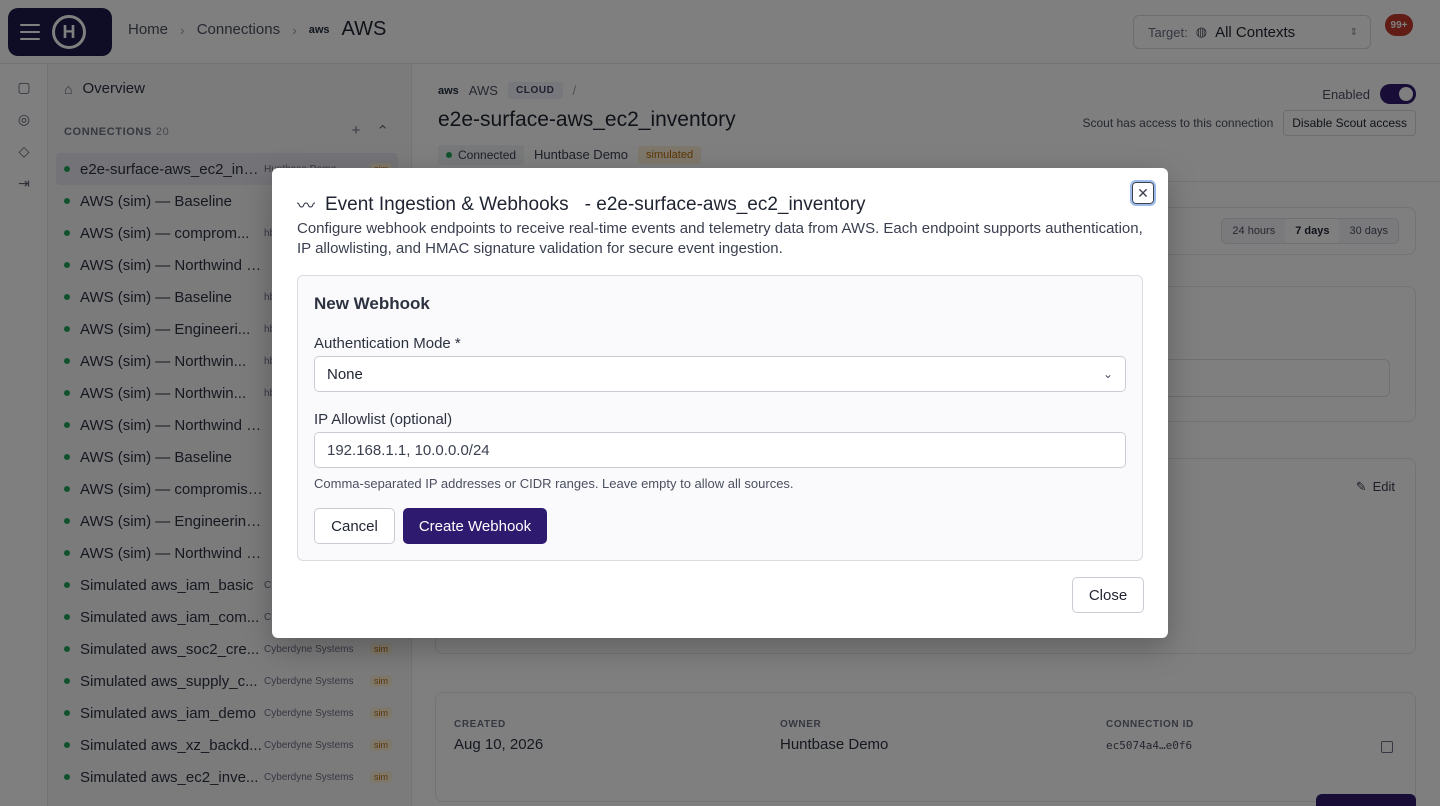 The image size is (1440, 806). I want to click on dialog-title-connection: - e2e-surface-aws_ec2_inventory, so click(725, 204).